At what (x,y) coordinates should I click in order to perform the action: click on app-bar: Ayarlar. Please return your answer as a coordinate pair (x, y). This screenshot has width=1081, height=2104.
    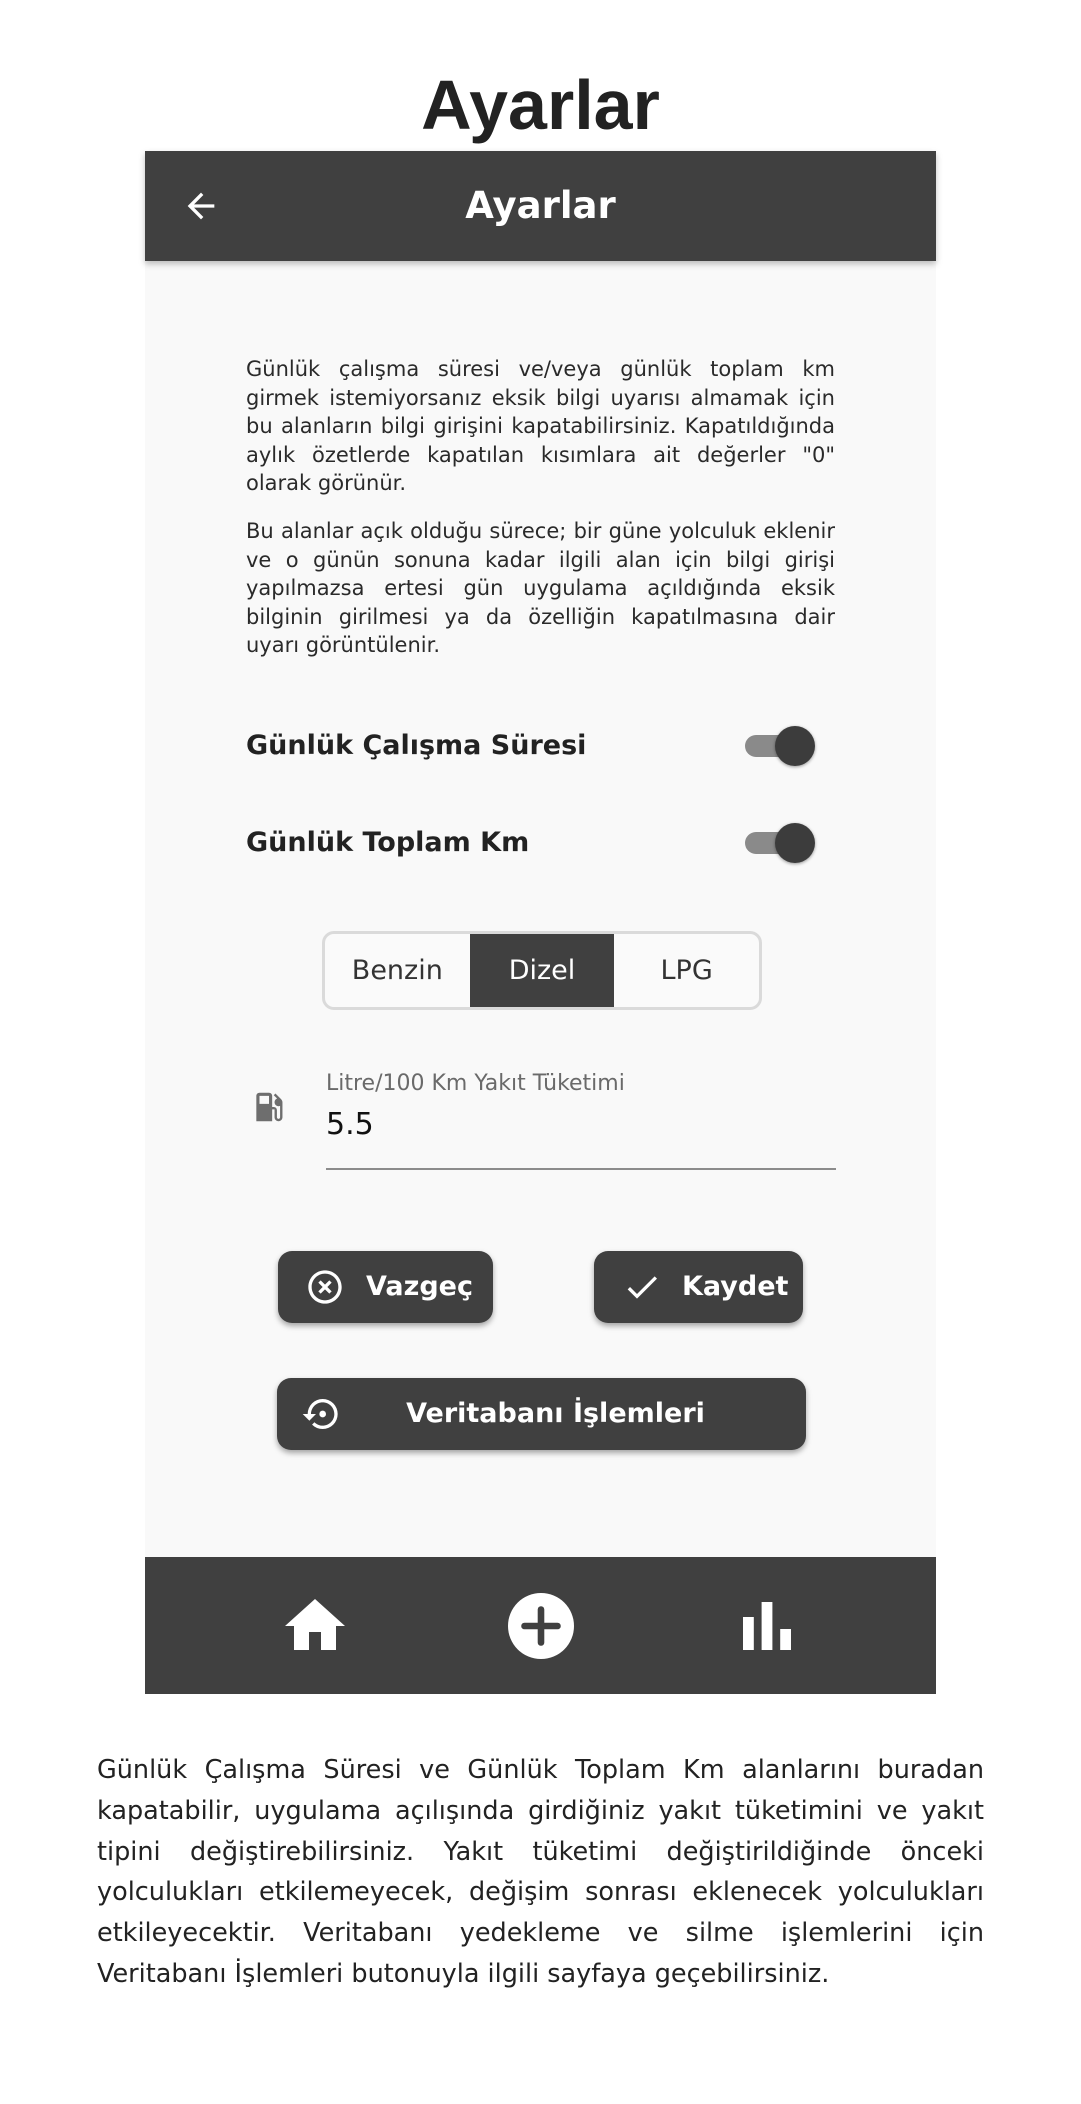
    Looking at the image, I should click on (540, 206).